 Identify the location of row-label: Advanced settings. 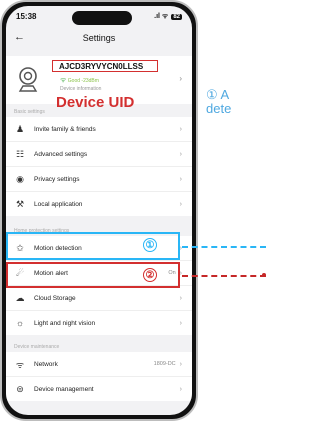
(61, 154).